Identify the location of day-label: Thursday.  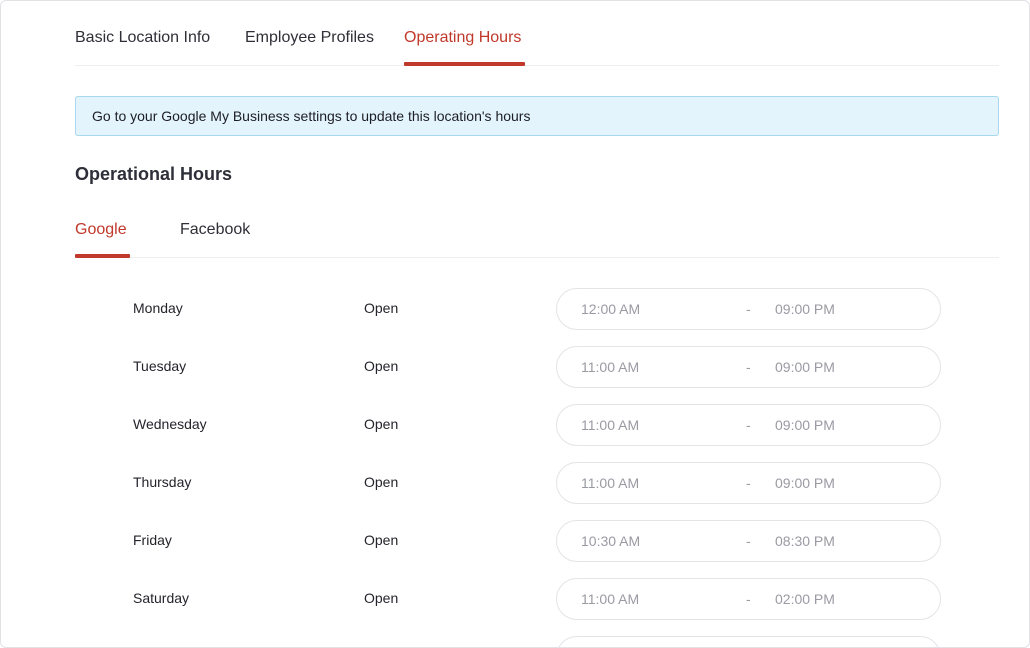
(162, 482).